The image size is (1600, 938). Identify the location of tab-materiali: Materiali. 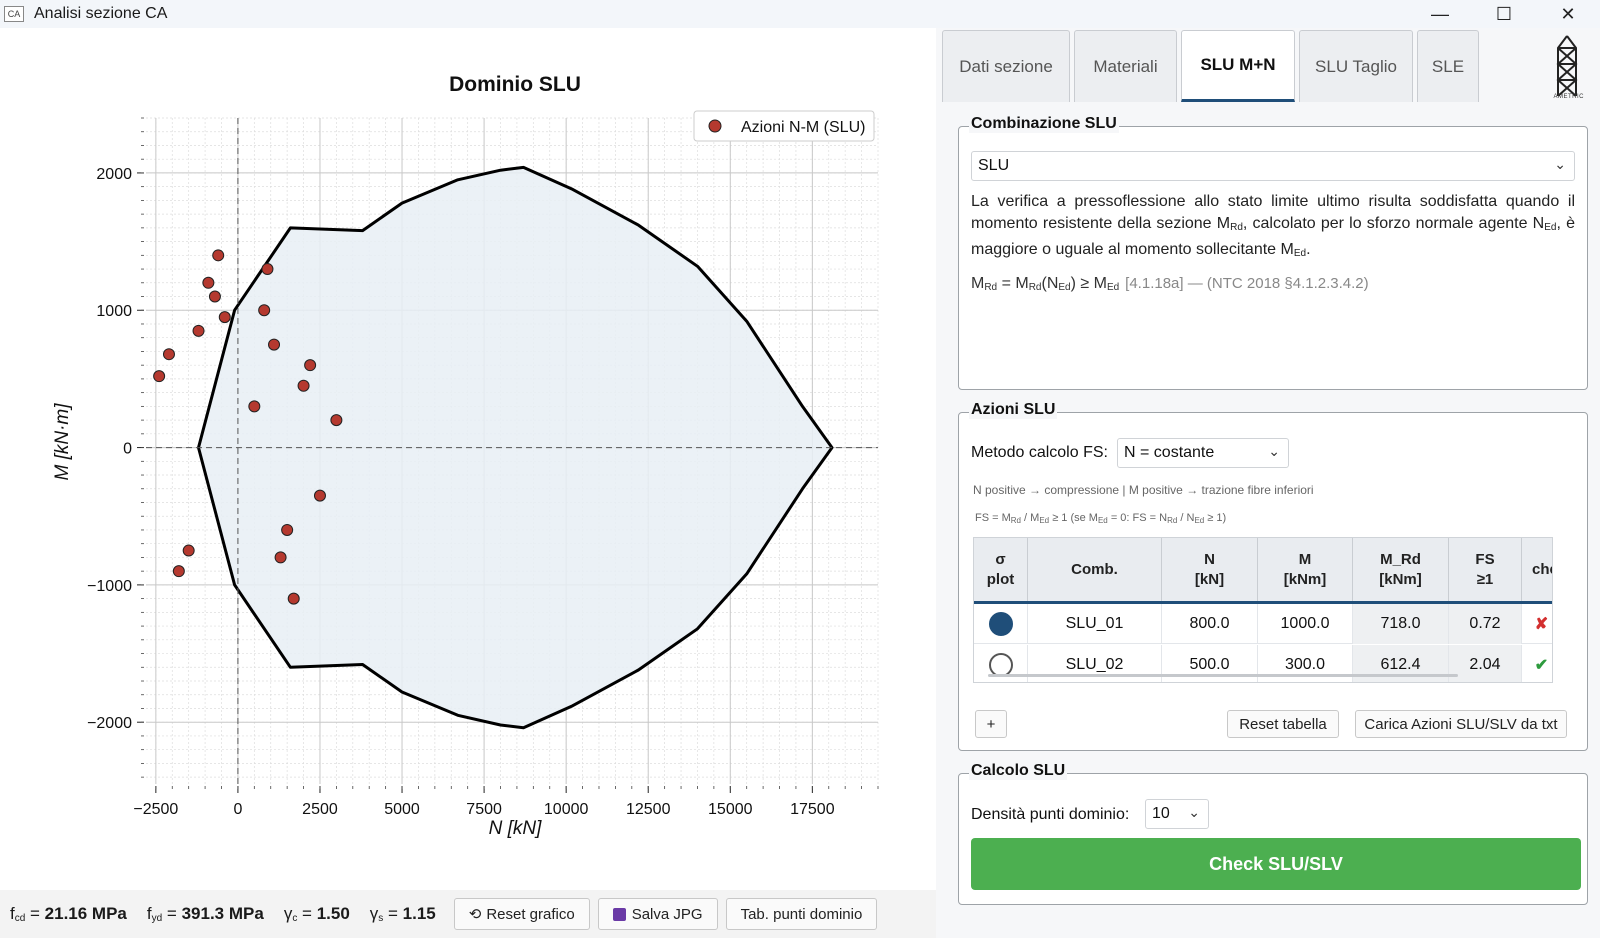
(1125, 66).